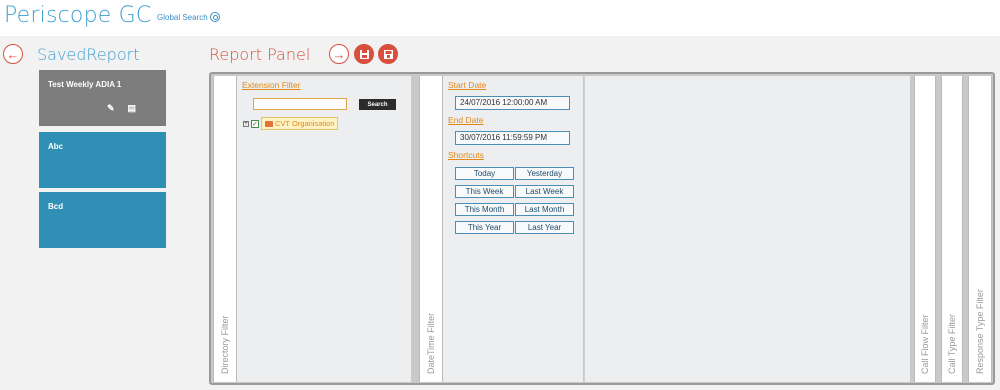  I want to click on tree-row: + ✓ CVT Organisation, so click(291, 123).